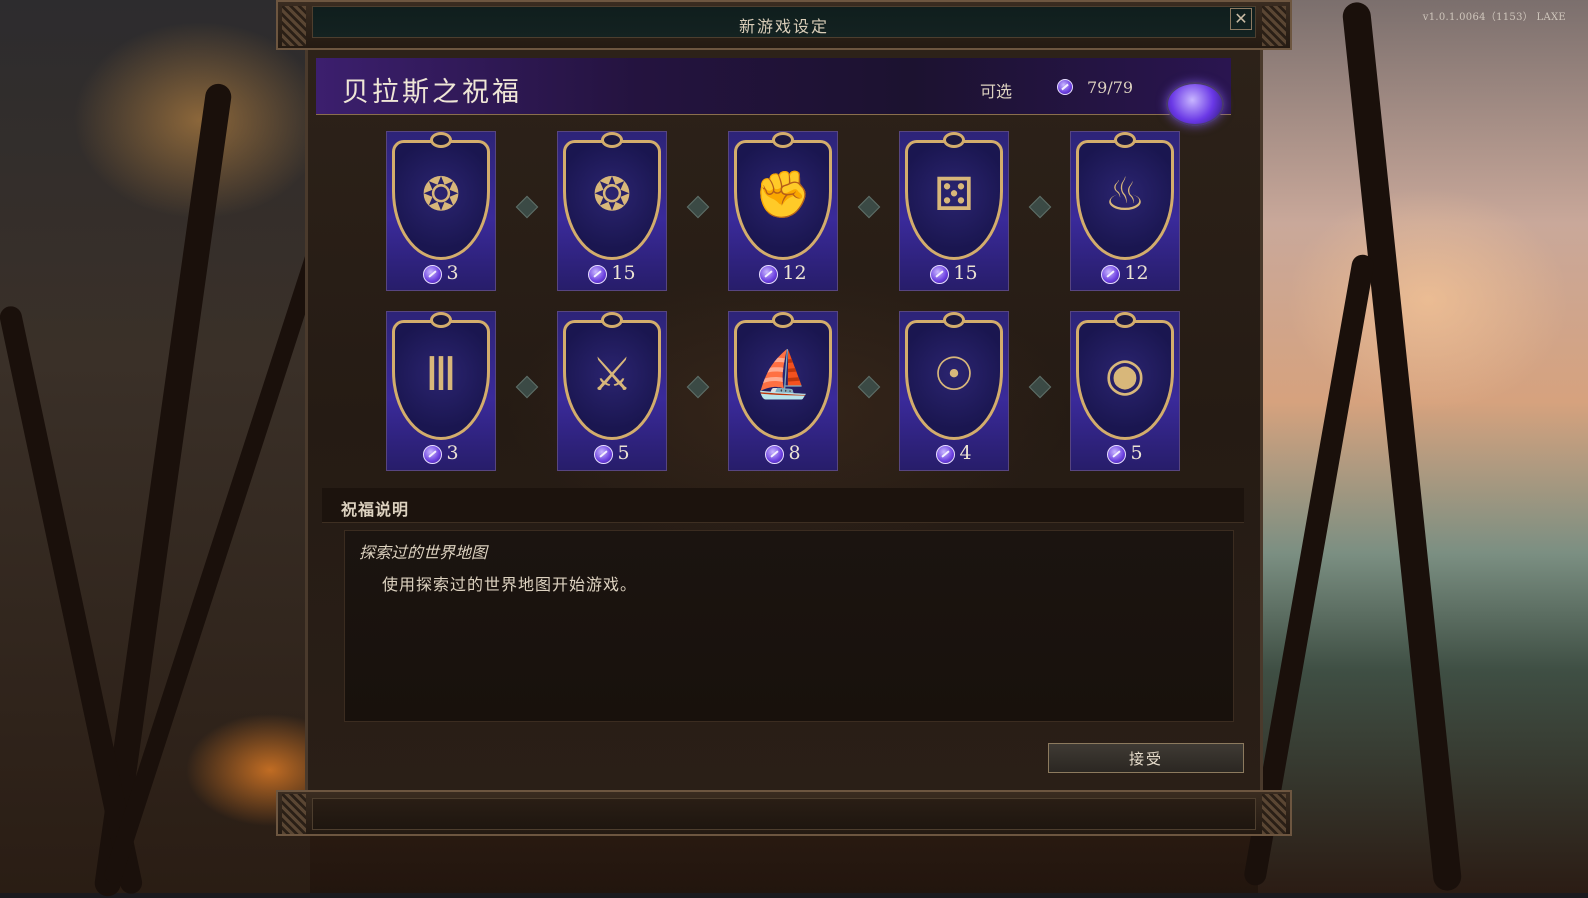 This screenshot has width=1588, height=898. What do you see at coordinates (423, 552) in the screenshot?
I see `description-title: 探索过的世界地图` at bounding box center [423, 552].